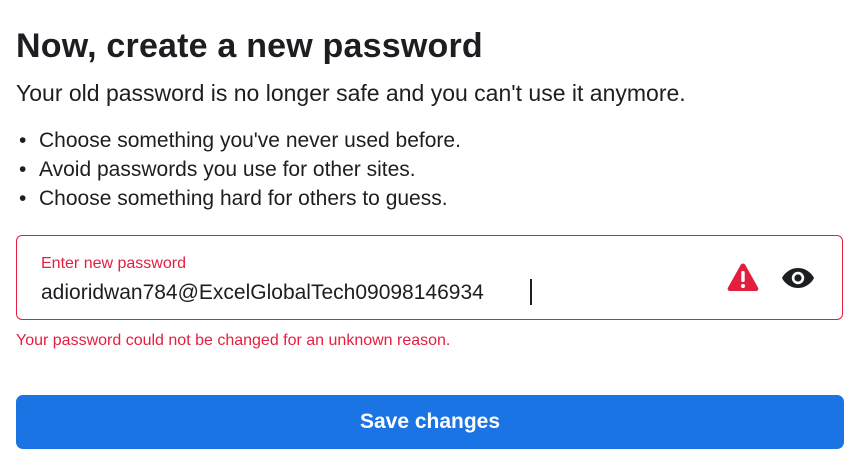 The height and width of the screenshot is (463, 859). Describe the element at coordinates (249, 46) in the screenshot. I see `page-title: Now, create a new password` at that location.